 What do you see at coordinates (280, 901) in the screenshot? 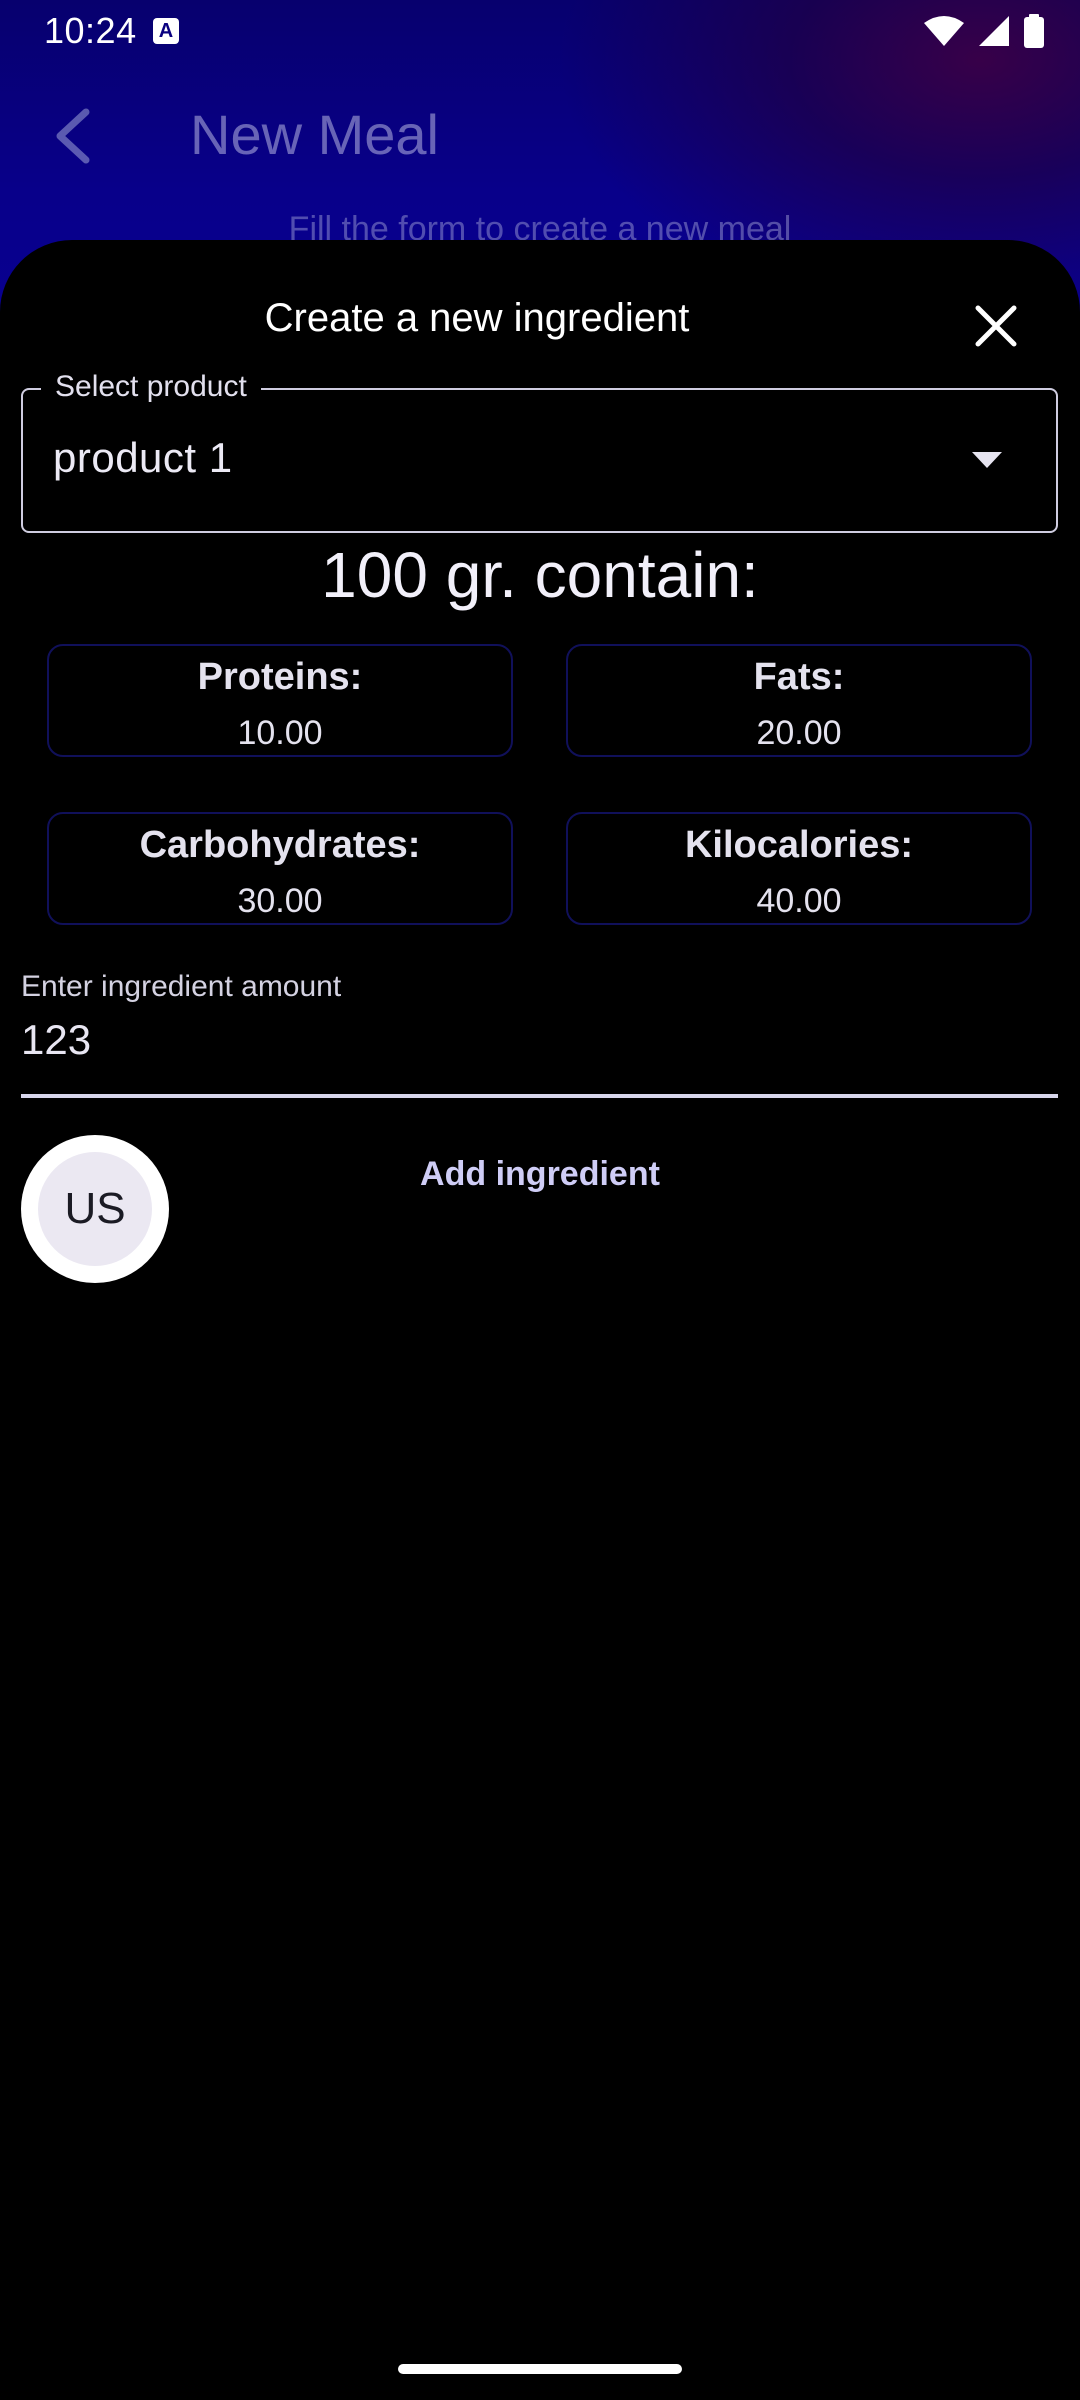
I see `nutrient-value: 30.00` at bounding box center [280, 901].